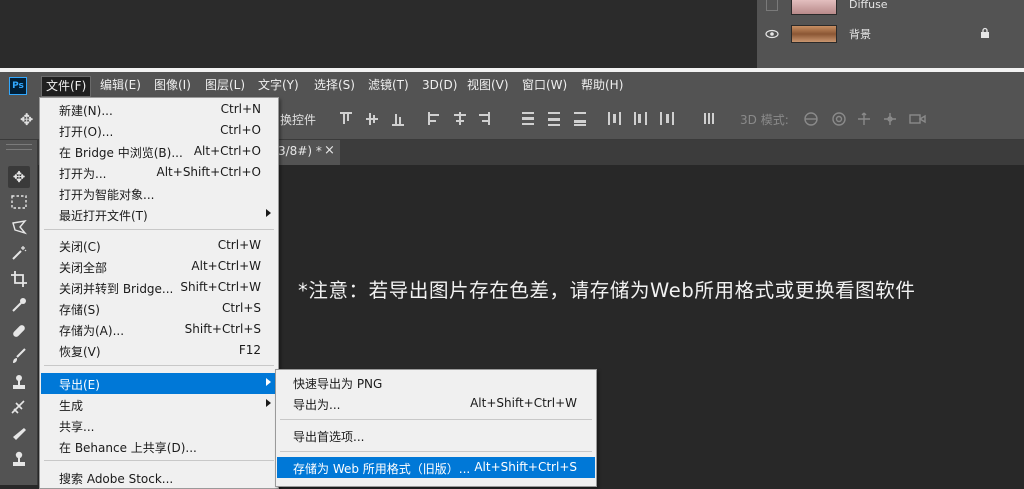 This screenshot has height=489, width=1024. I want to click on history-brush-tool-icon, so click(19, 408).